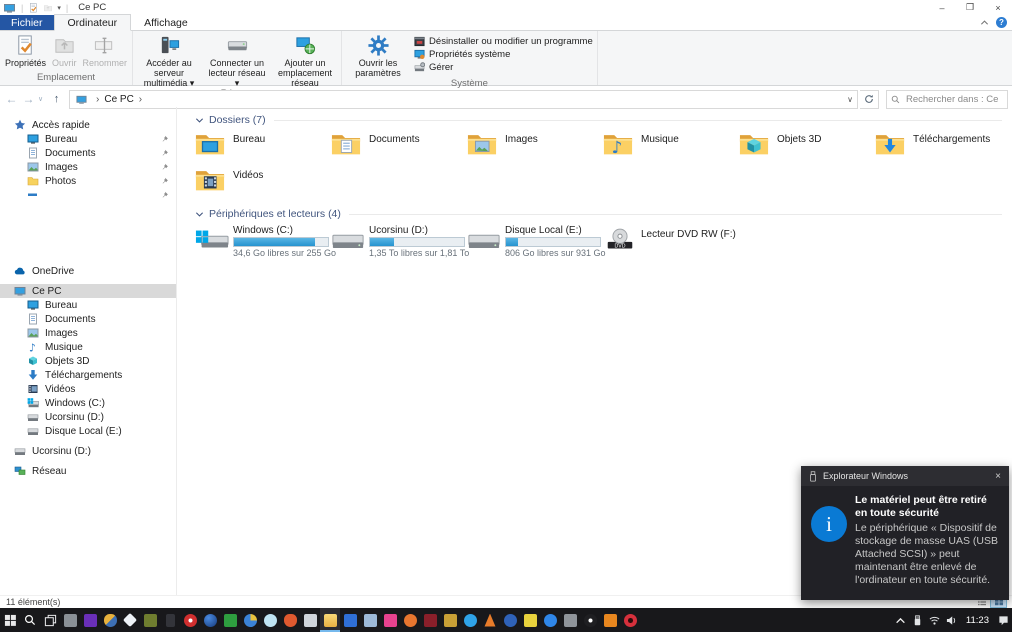 The height and width of the screenshot is (632, 1012). Describe the element at coordinates (998, 7) in the screenshot. I see `close-button: ×` at that location.